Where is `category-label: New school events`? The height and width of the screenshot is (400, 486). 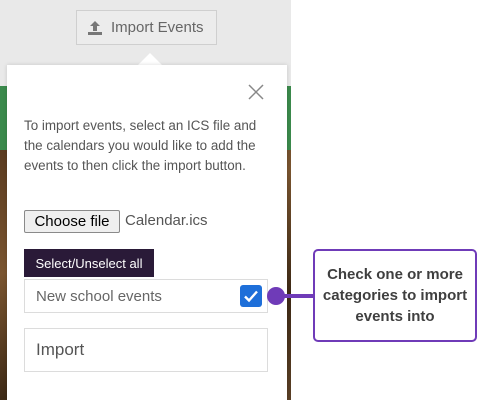 category-label: New school events is located at coordinates (99, 296).